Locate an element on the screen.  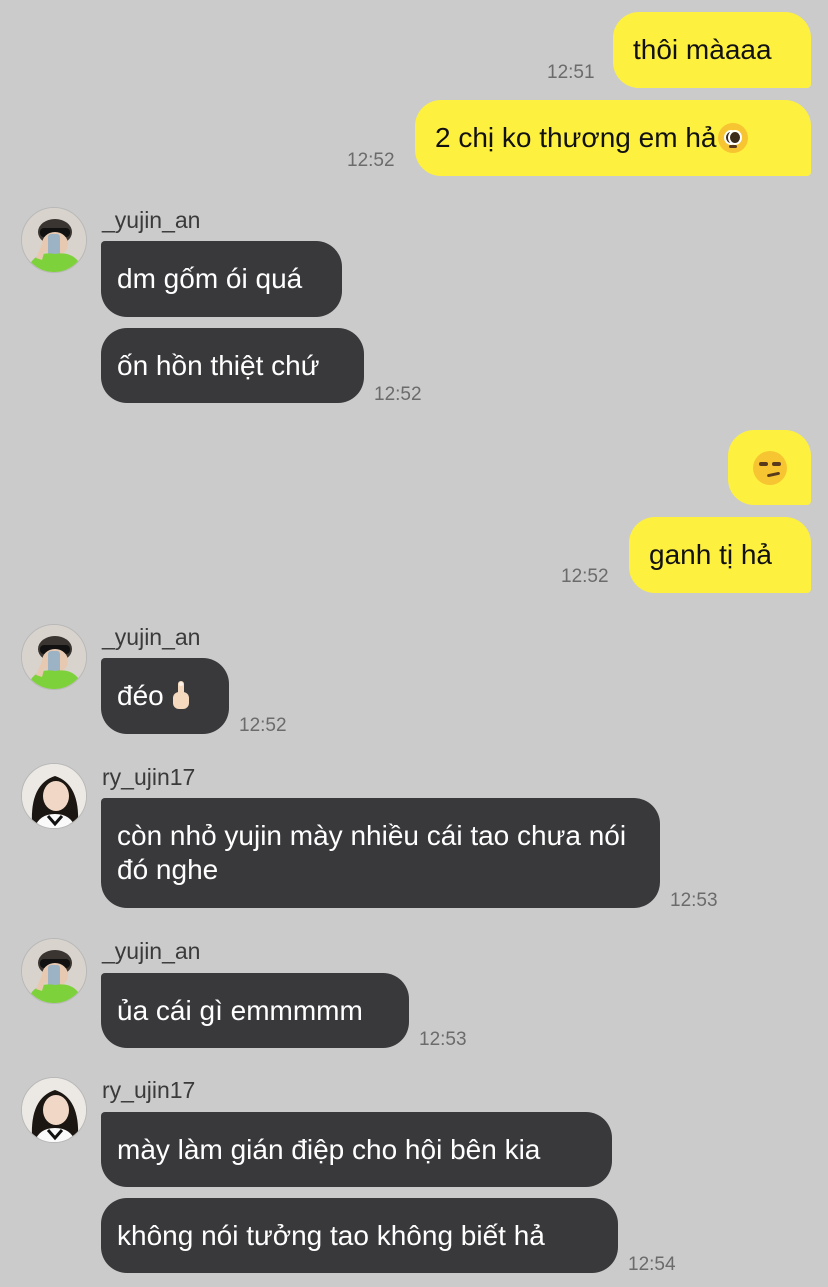
incoming-message: ốn hồn thiệt chứ is located at coordinates (232, 365).